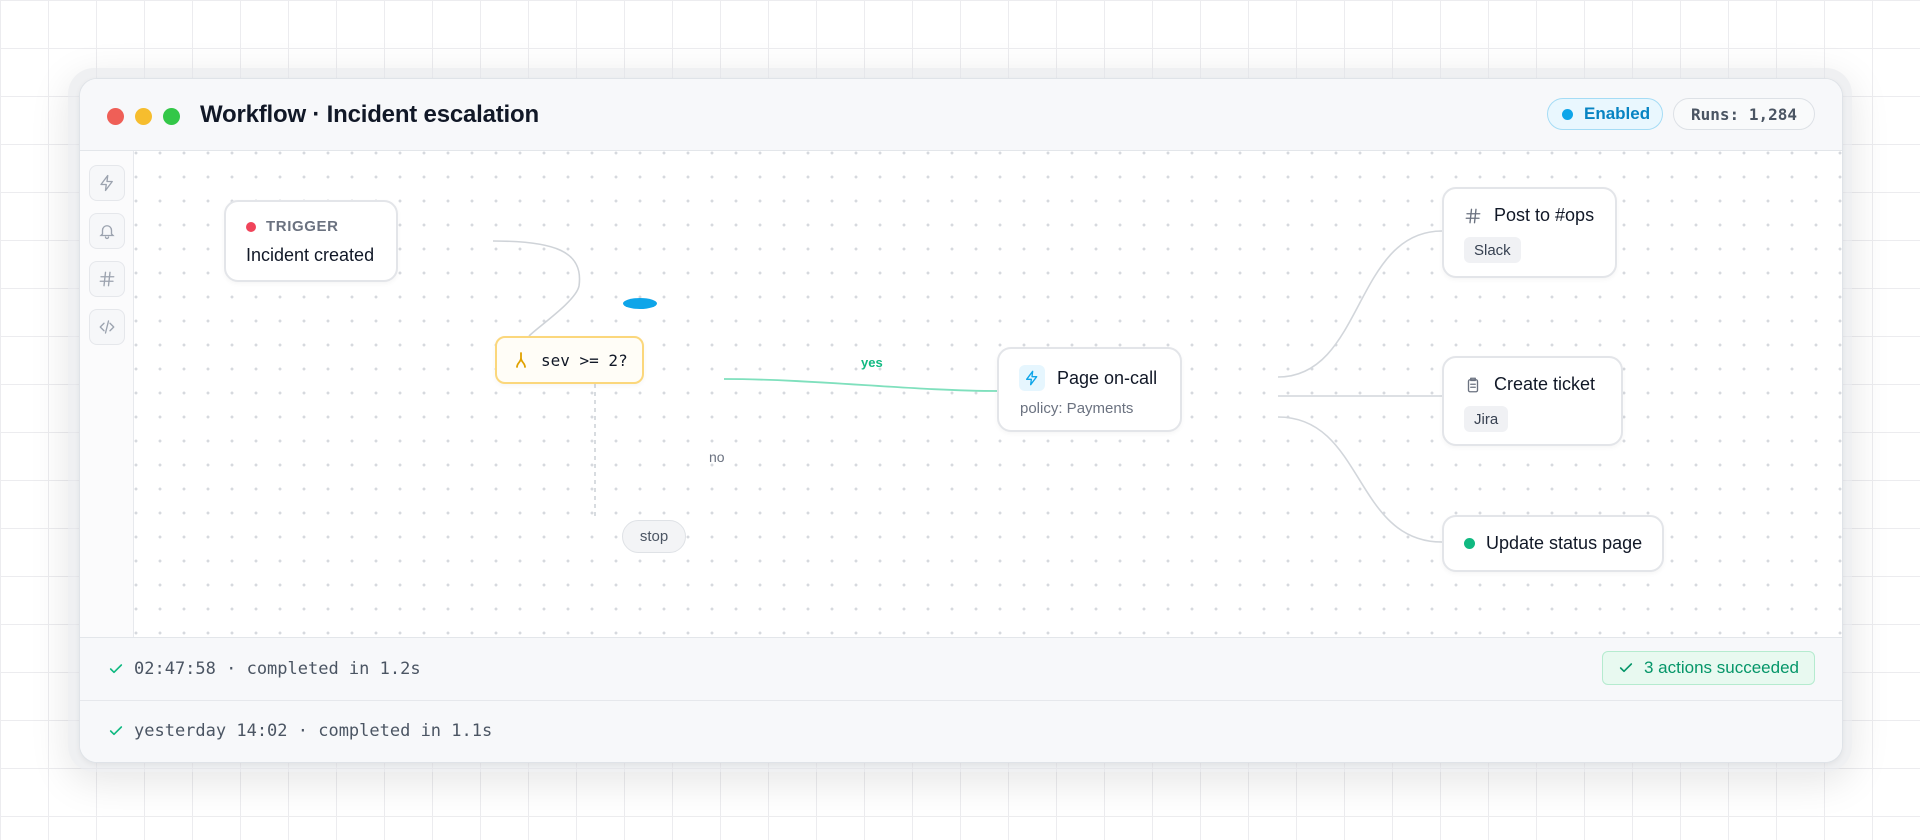  I want to click on maximize-window-button, so click(171, 116).